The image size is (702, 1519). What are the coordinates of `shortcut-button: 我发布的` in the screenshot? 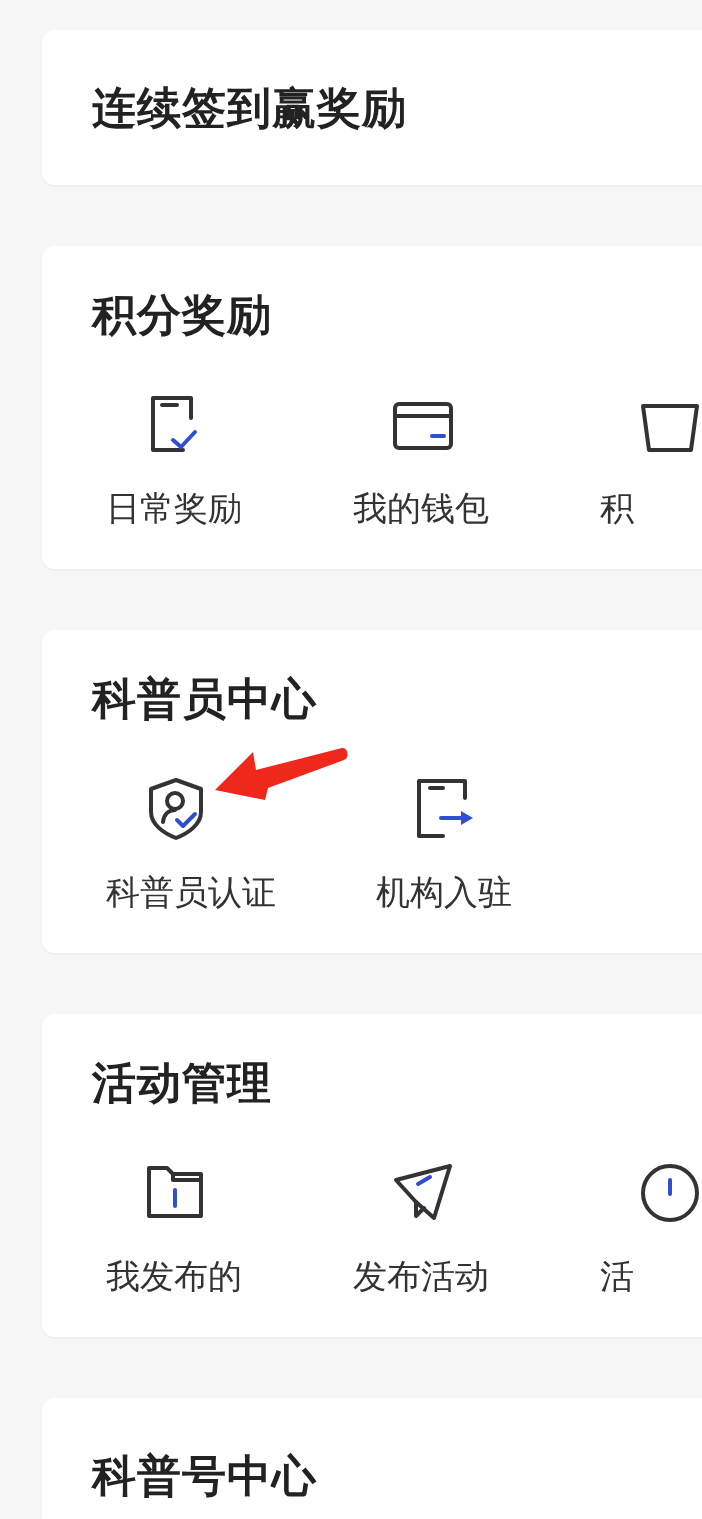 It's located at (164, 1228).